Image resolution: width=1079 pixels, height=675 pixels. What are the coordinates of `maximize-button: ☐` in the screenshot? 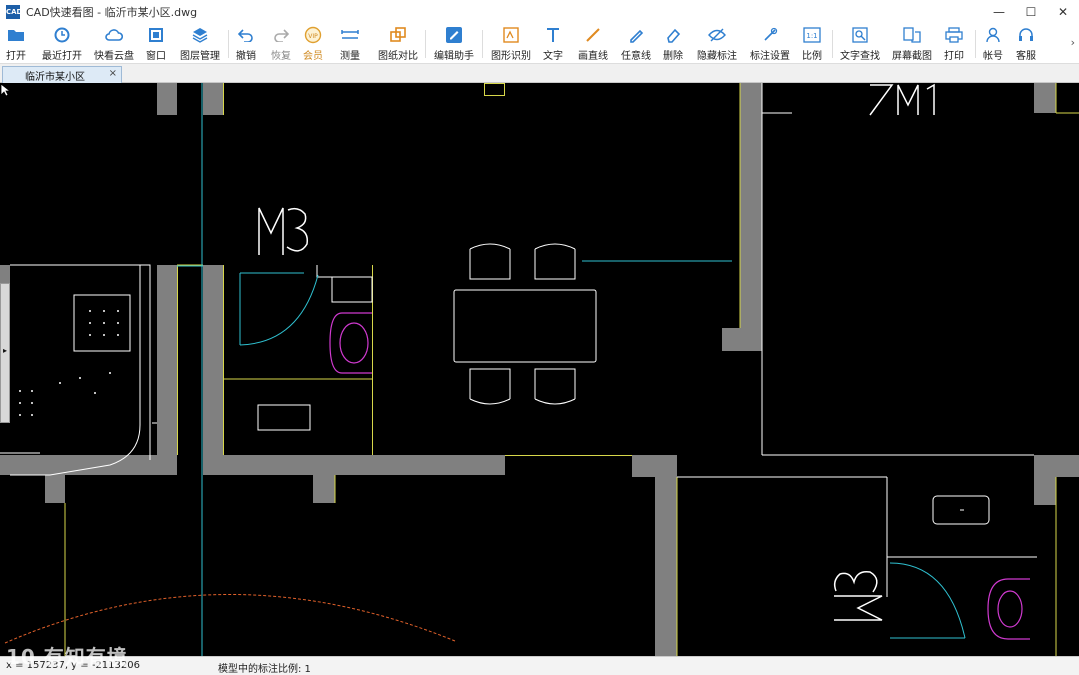 It's located at (1031, 12).